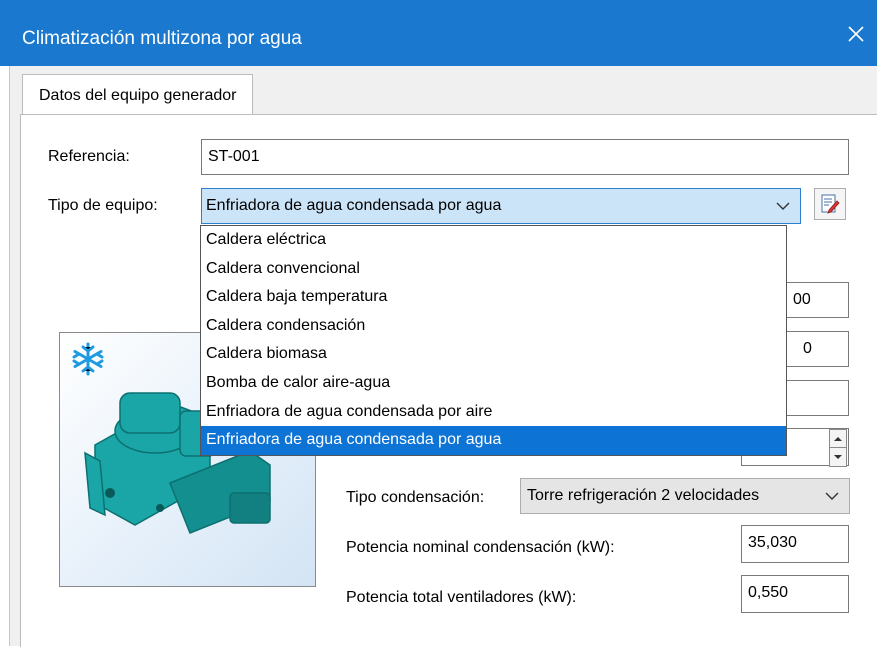  What do you see at coordinates (493, 326) in the screenshot?
I see `option-caldera-condensacion: Caldera condensación` at bounding box center [493, 326].